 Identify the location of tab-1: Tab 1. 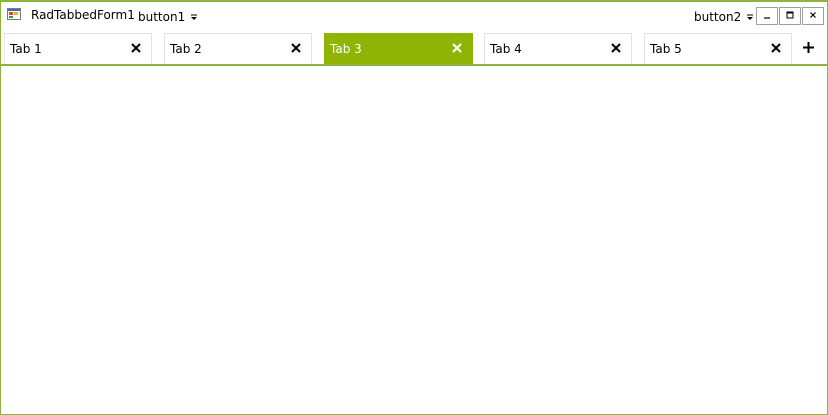
(78, 48).